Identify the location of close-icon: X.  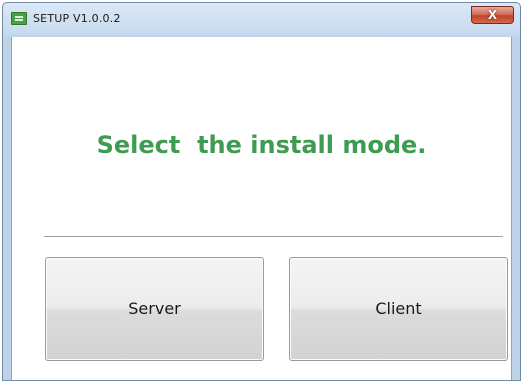
(492, 15).